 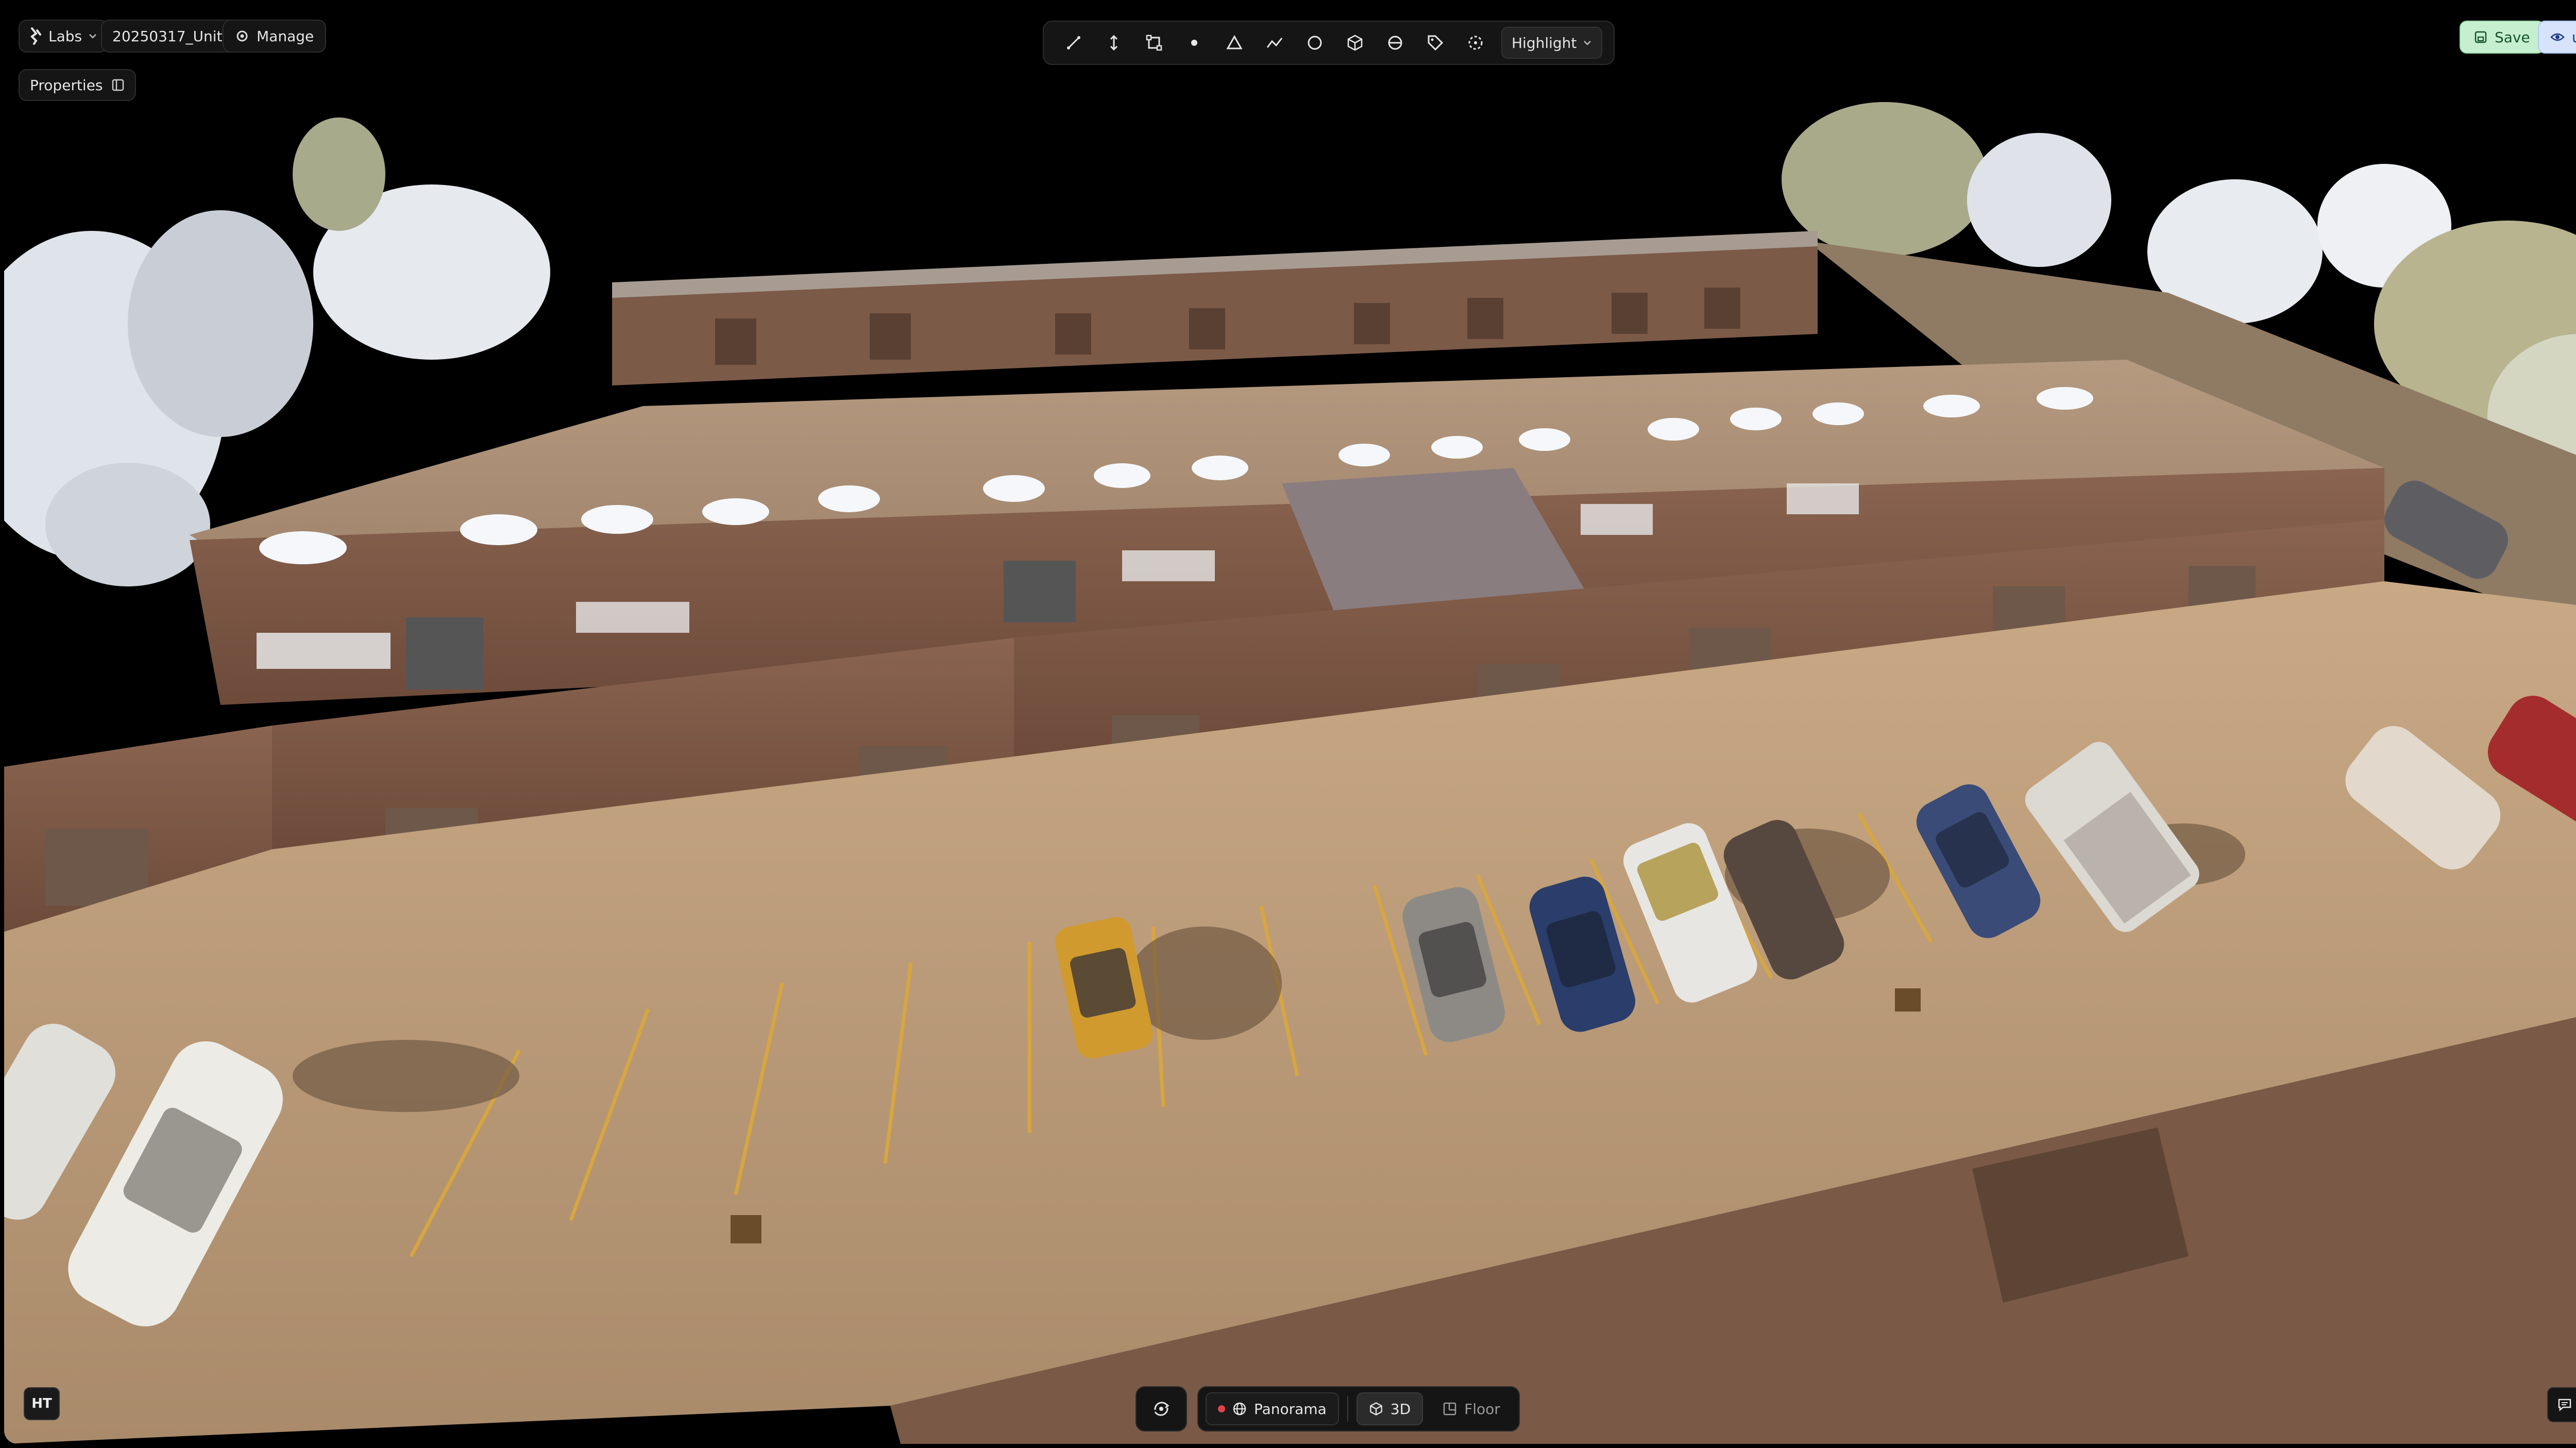 I want to click on manage-button: Manage, so click(x=275, y=36).